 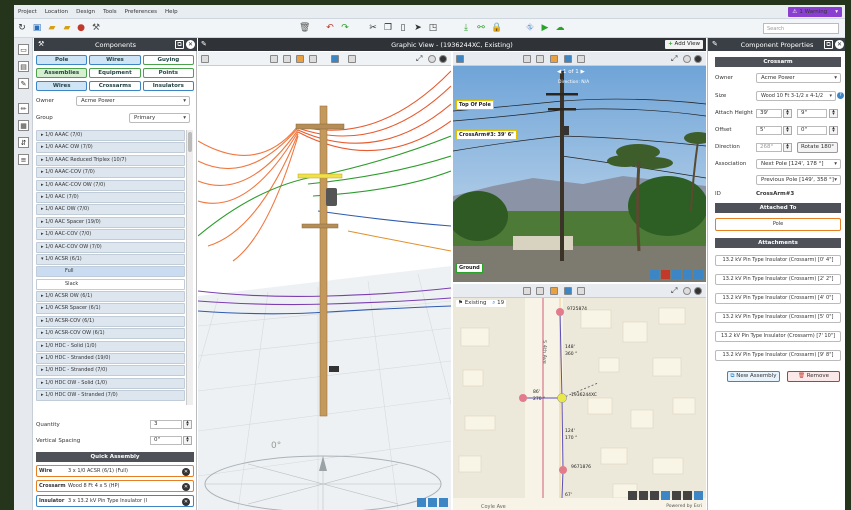 What do you see at coordinates (204, 44) in the screenshot?
I see `graphic-edit-icon: ✎` at bounding box center [204, 44].